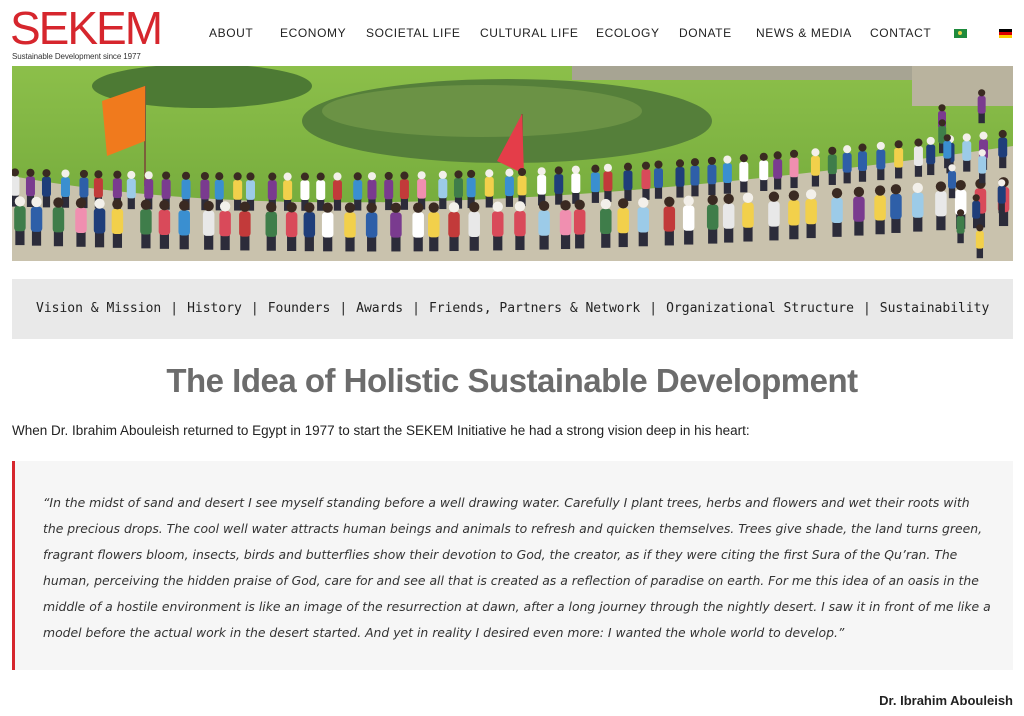  Describe the element at coordinates (804, 33) in the screenshot. I see `nav-item-news-media: NEWS & MEDIA` at that location.